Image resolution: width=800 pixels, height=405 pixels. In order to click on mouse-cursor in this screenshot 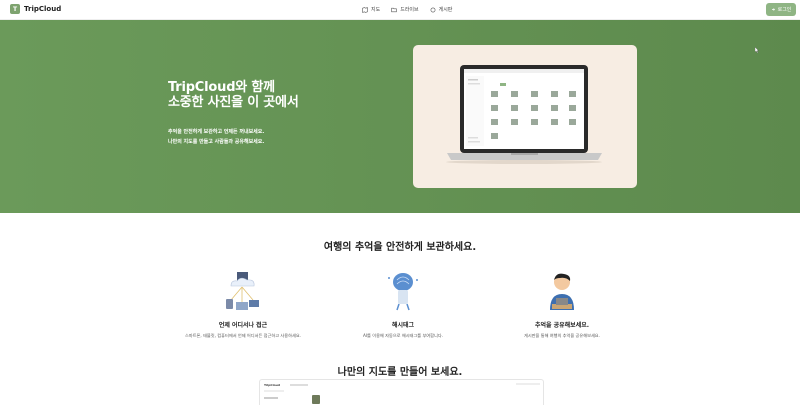, I will do `click(757, 50)`.